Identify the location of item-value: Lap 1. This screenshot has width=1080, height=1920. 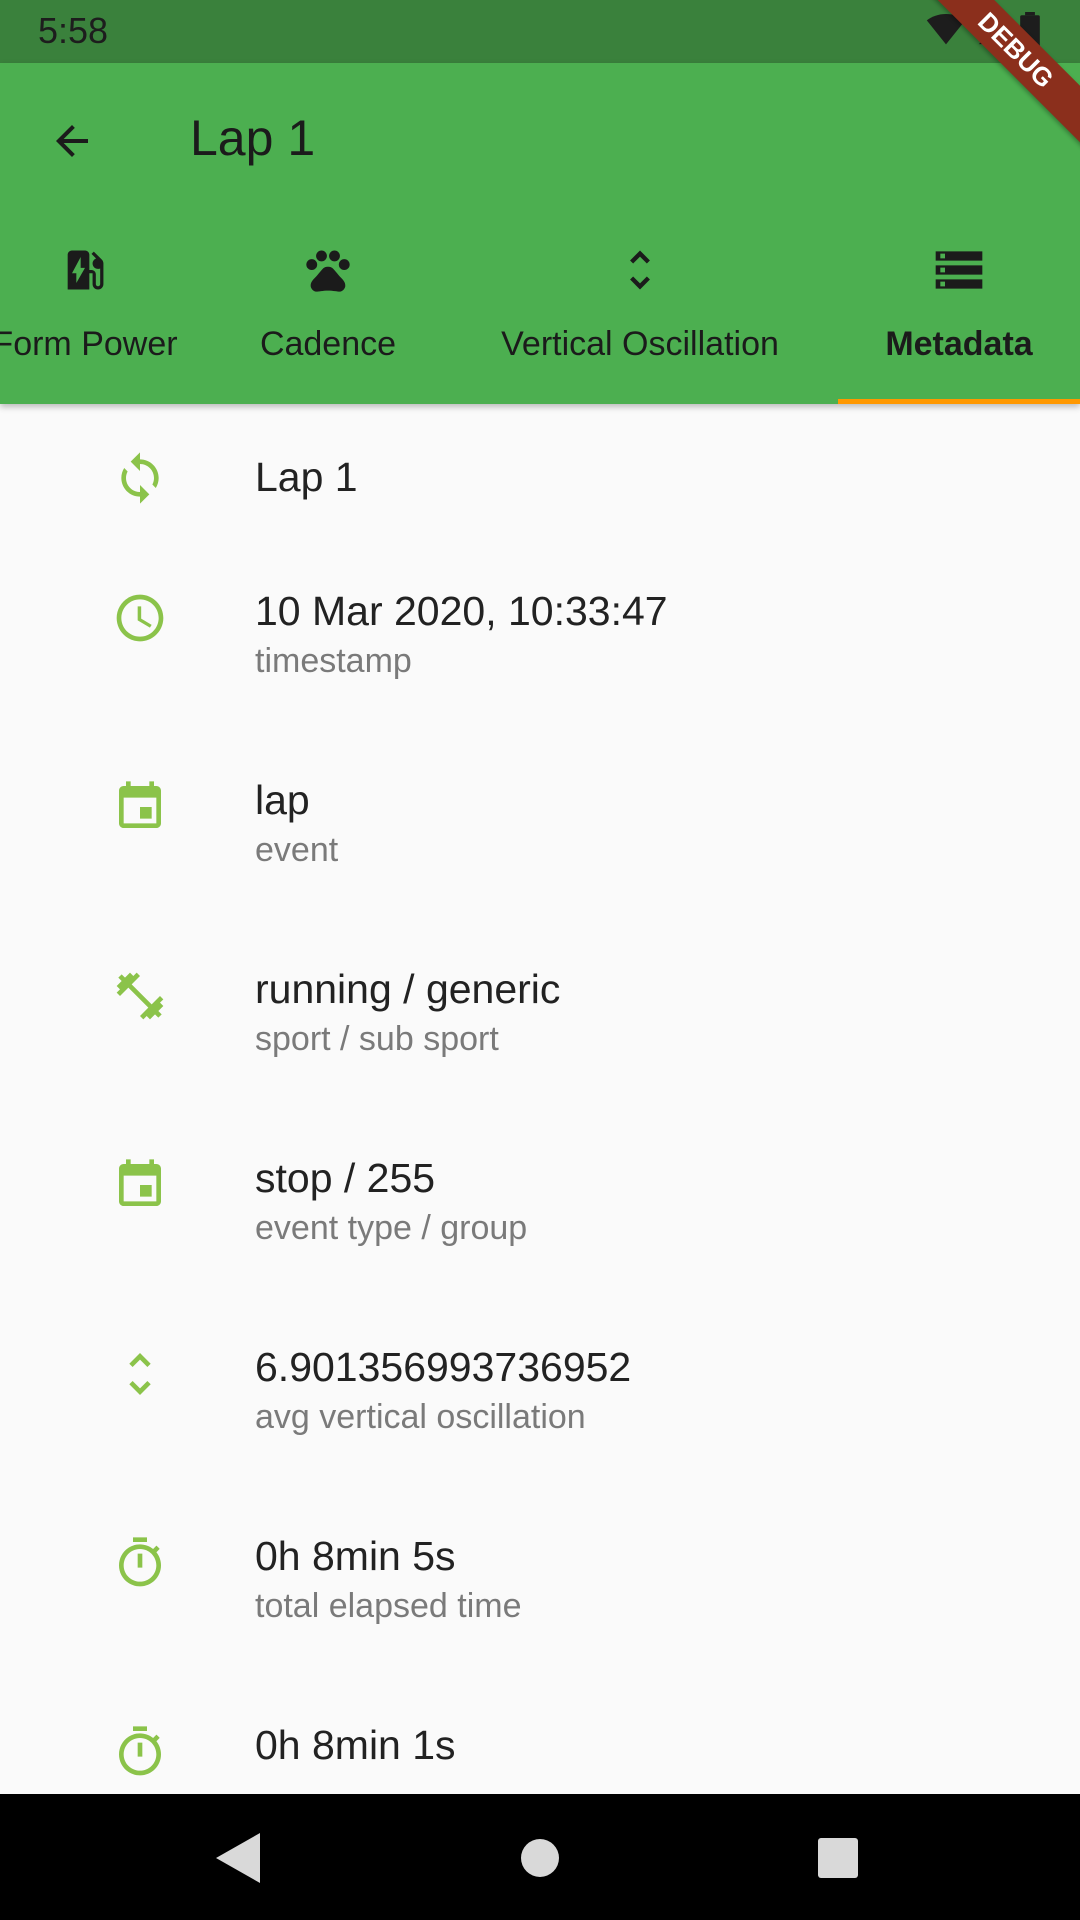
(306, 477).